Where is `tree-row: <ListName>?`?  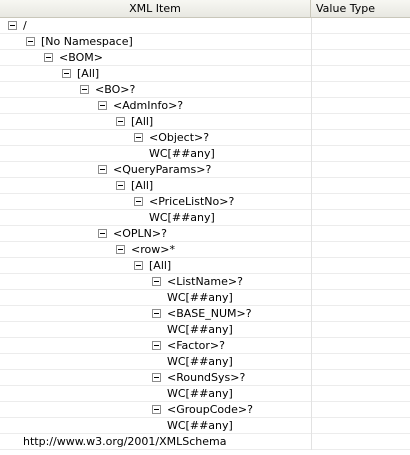
tree-row: <ListName>? is located at coordinates (205, 282).